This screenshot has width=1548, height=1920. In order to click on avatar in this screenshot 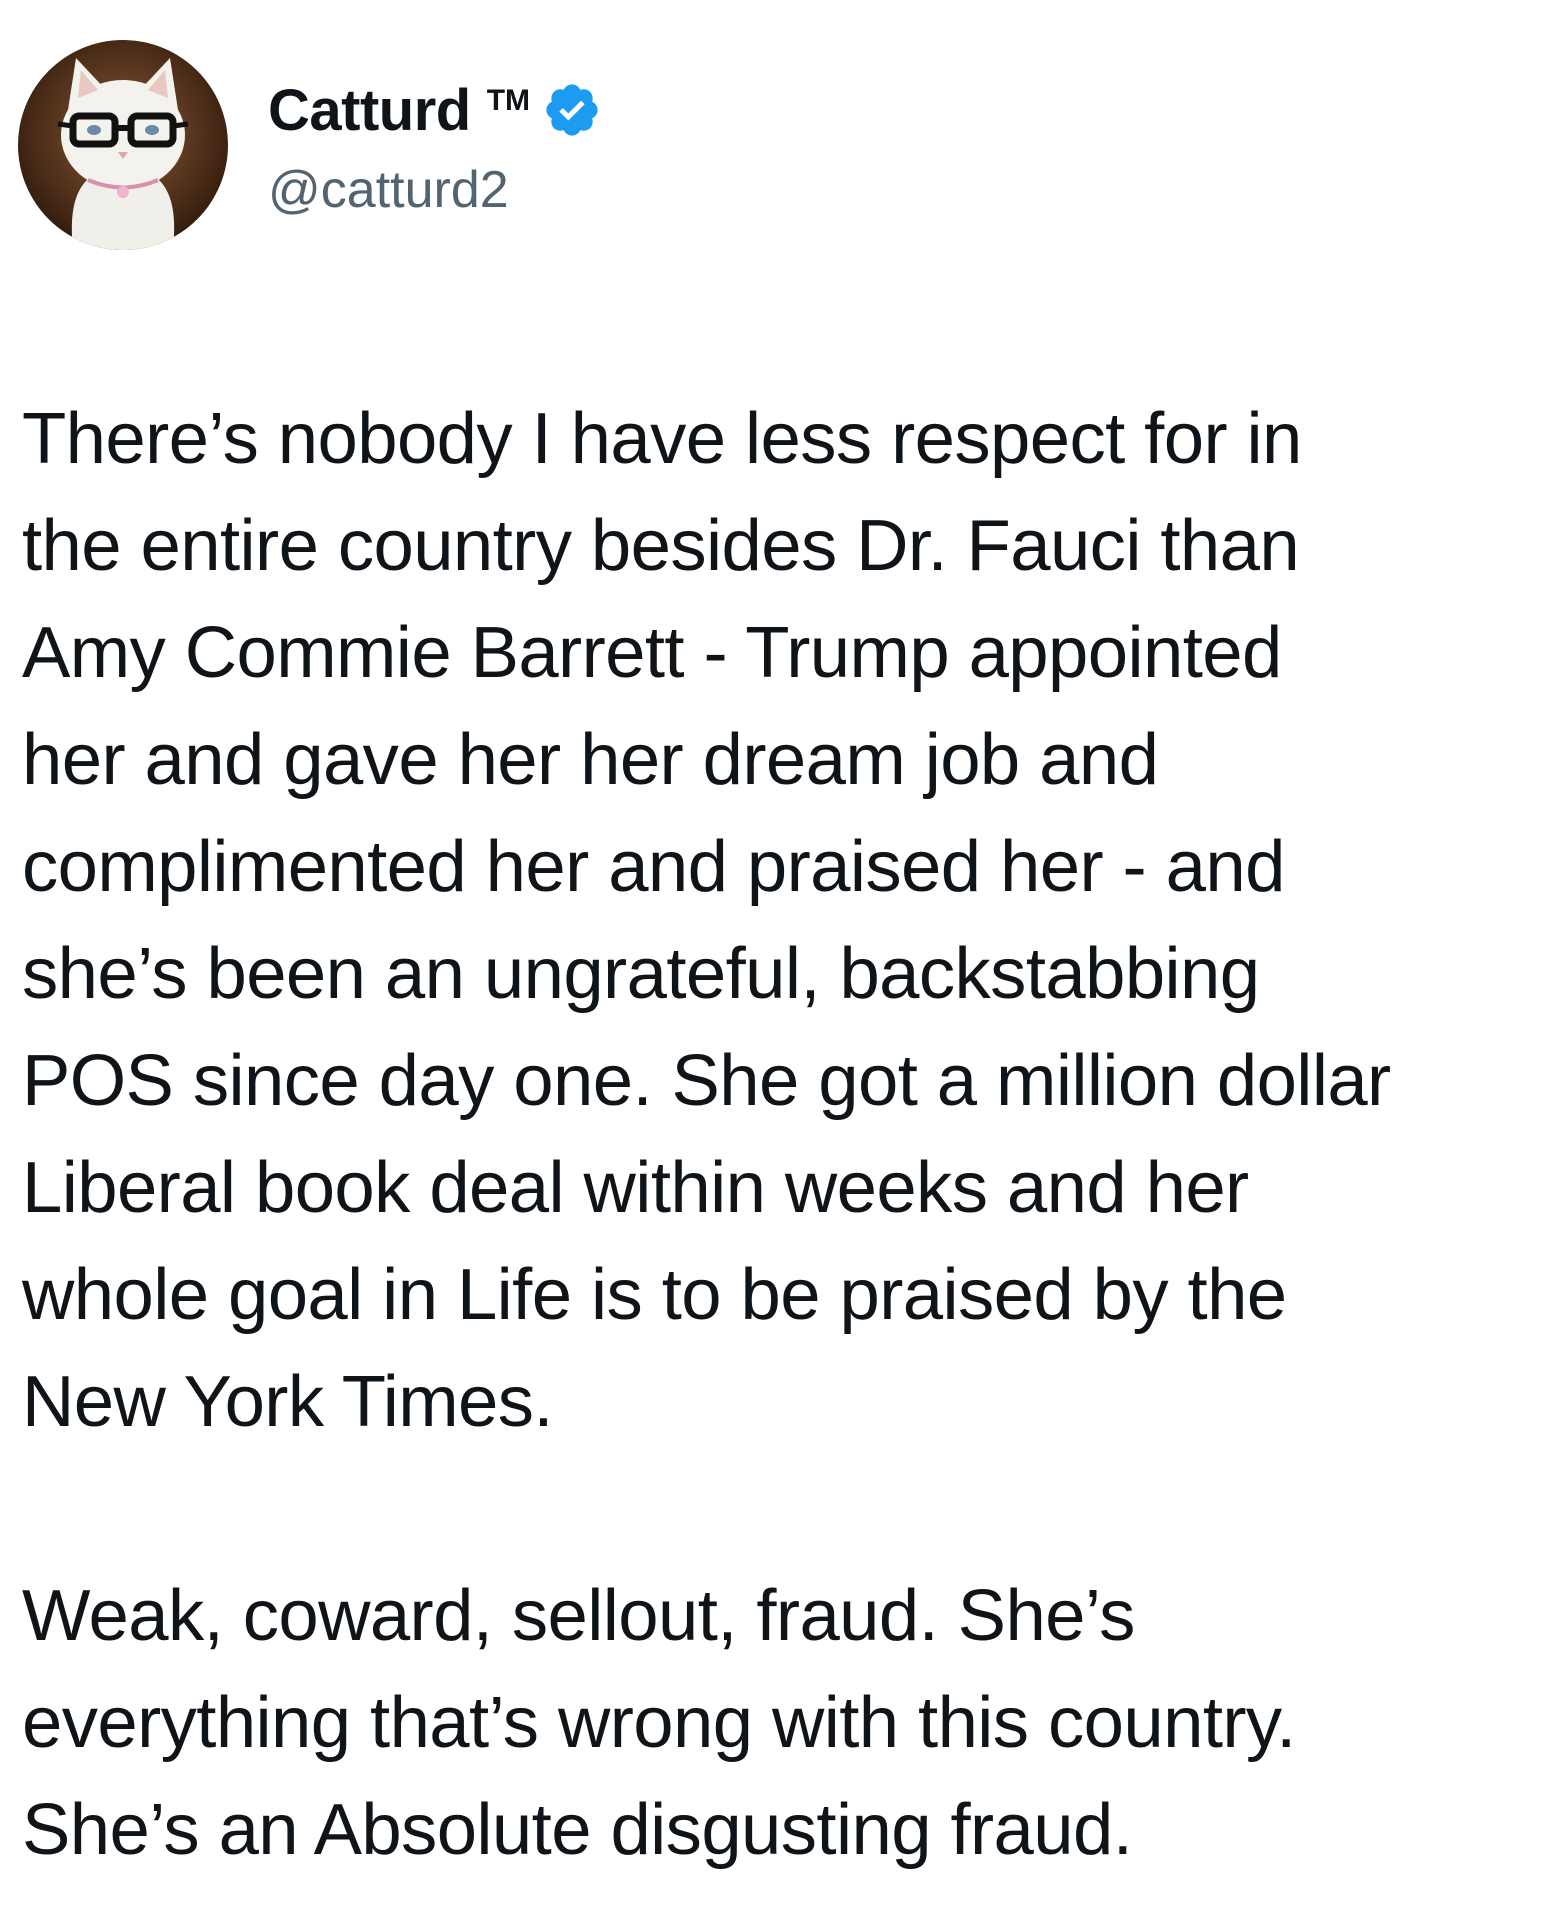, I will do `click(123, 145)`.